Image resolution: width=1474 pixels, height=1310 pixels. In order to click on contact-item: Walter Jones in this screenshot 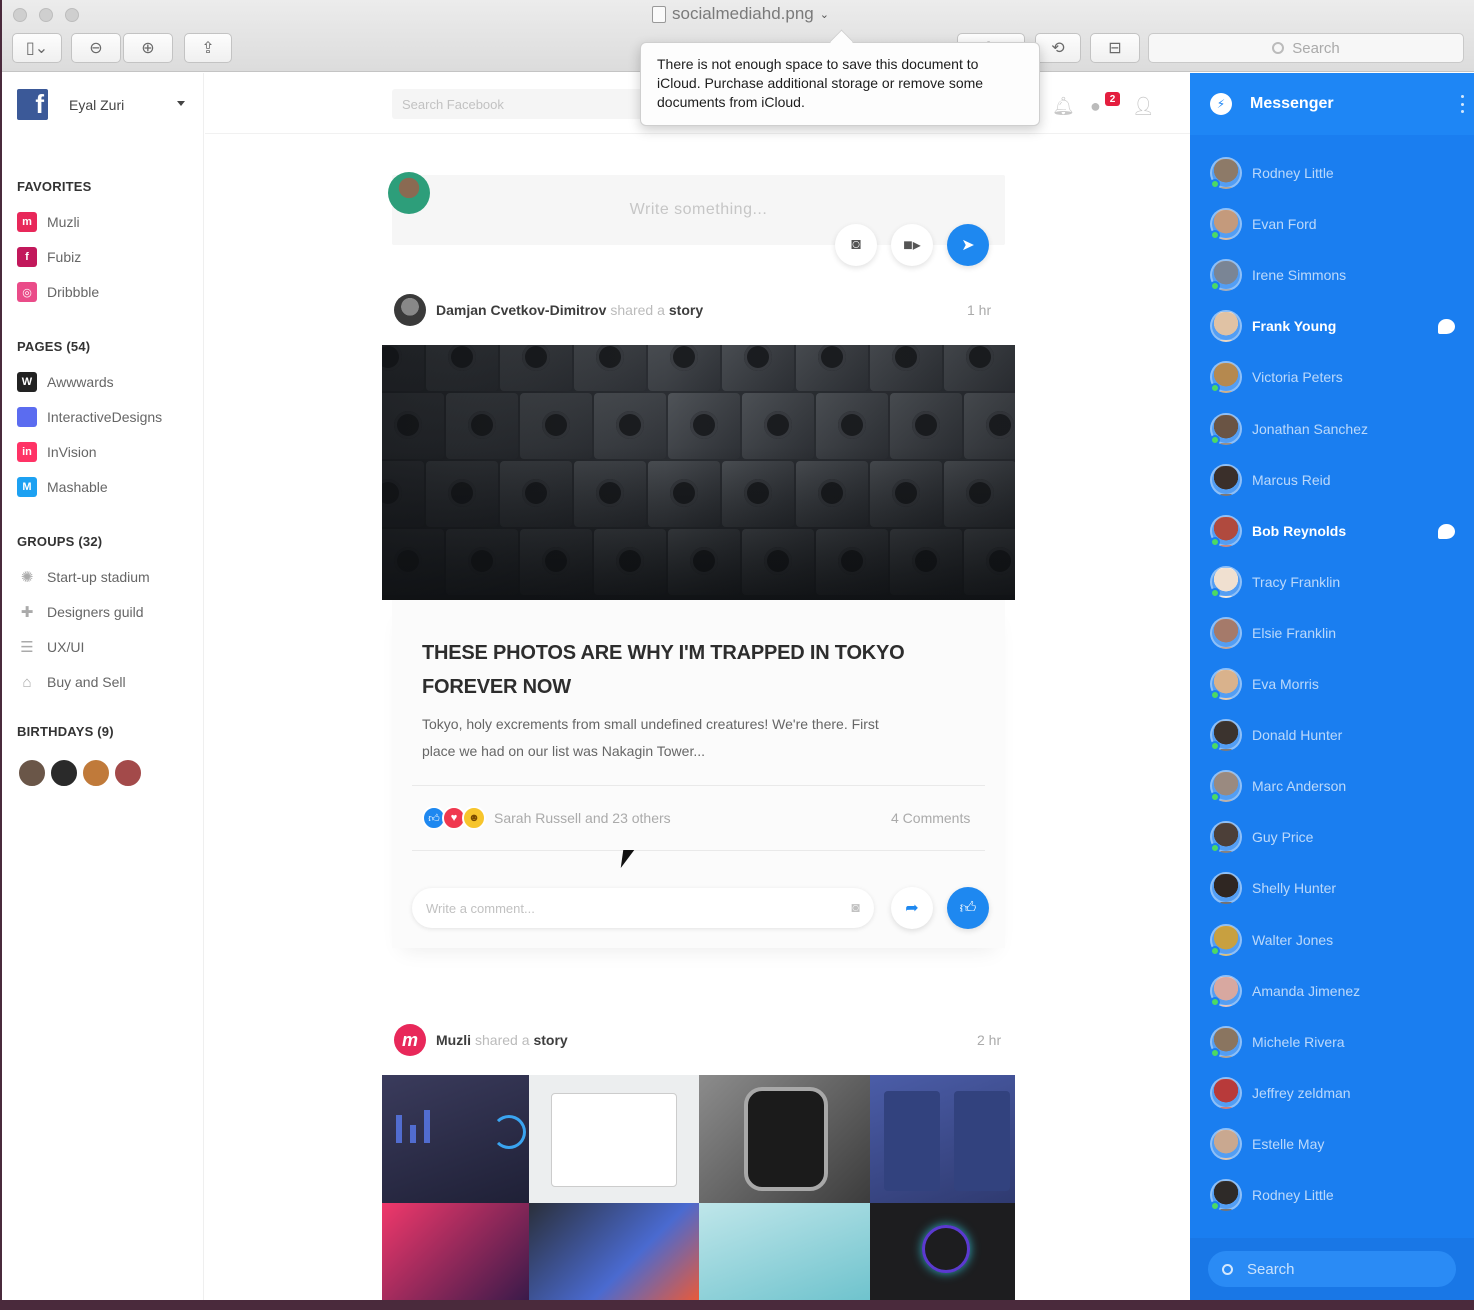, I will do `click(1271, 939)`.